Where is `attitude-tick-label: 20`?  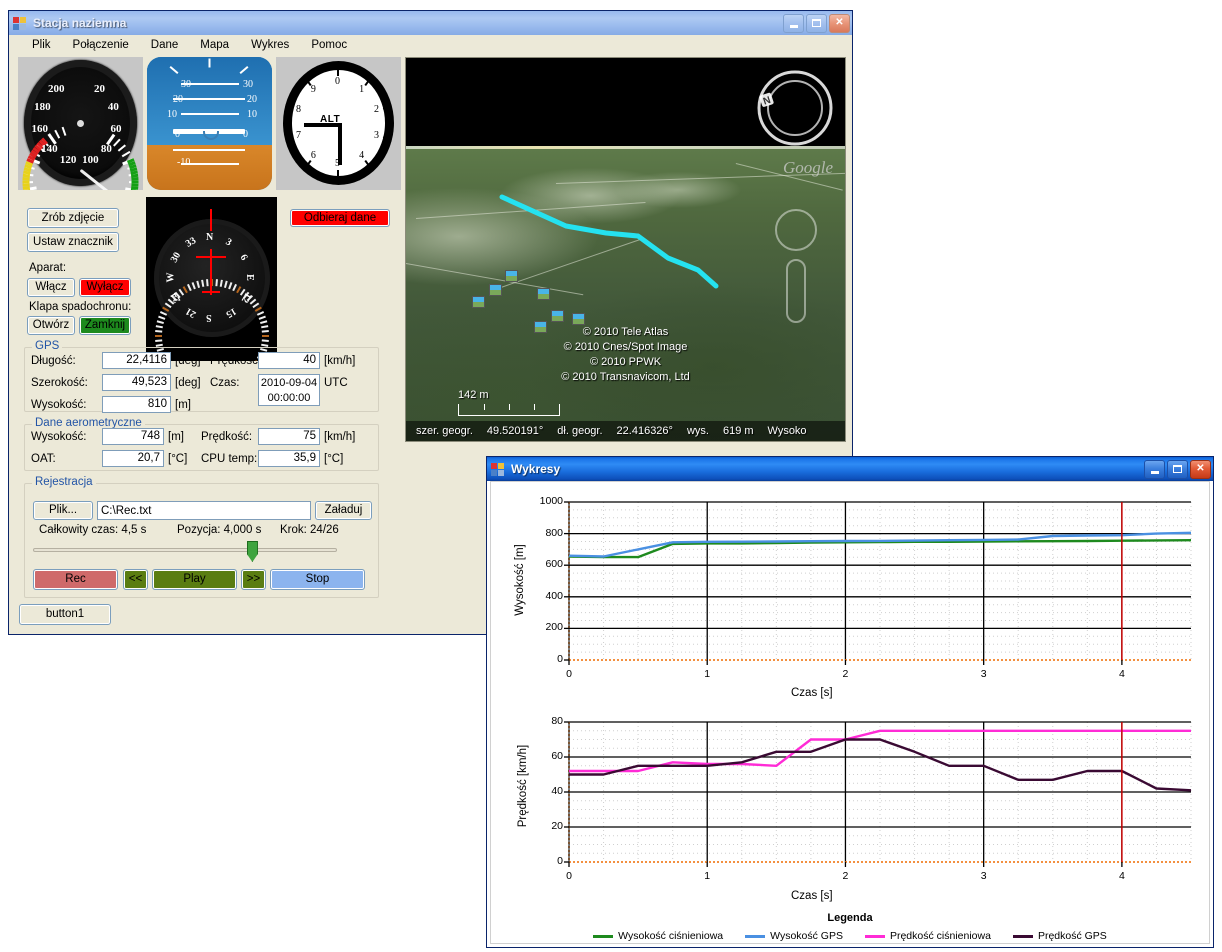
attitude-tick-label: 20 is located at coordinates (178, 99).